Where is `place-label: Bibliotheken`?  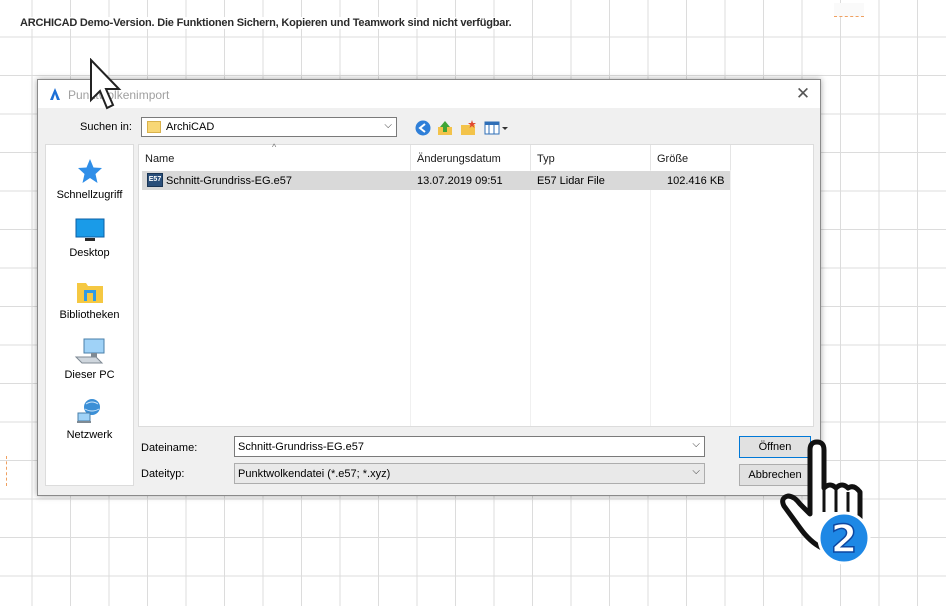
place-label: Bibliotheken is located at coordinates (89, 315).